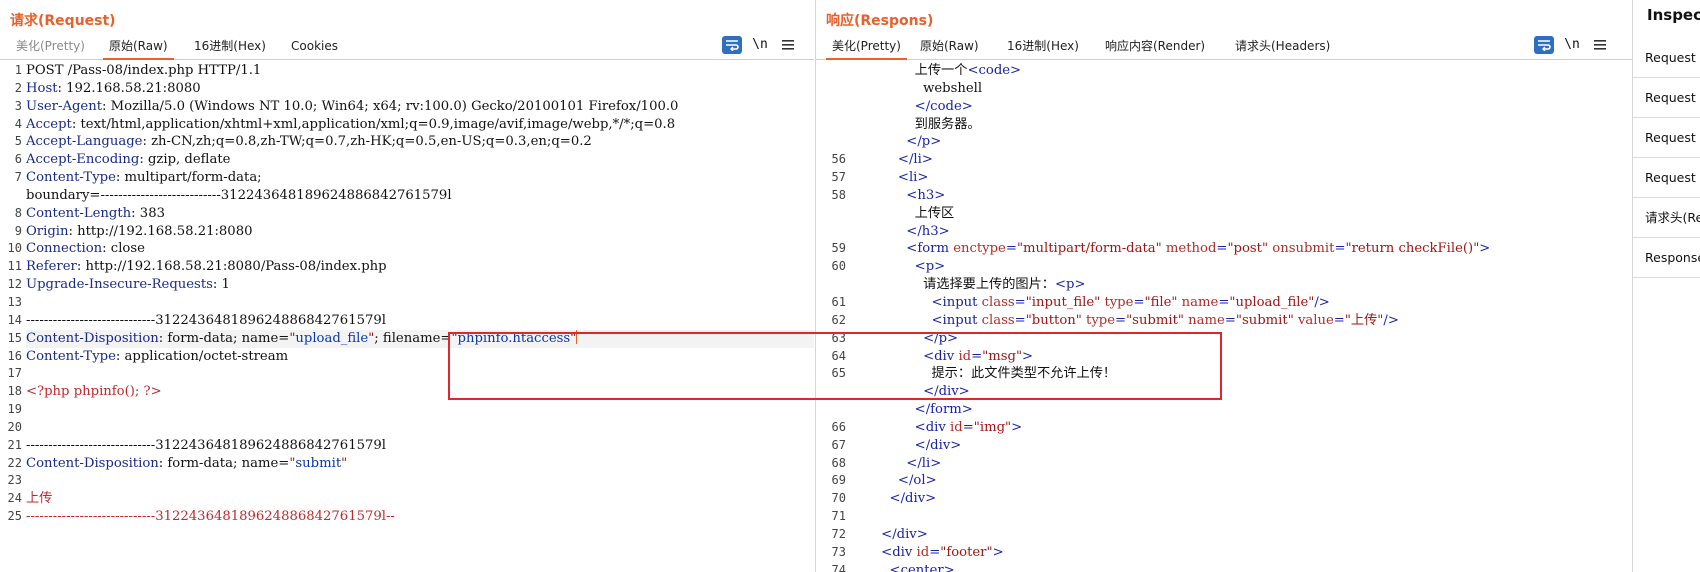 This screenshot has height=572, width=1700. Describe the element at coordinates (1089, 249) in the screenshot. I see `code-token: "multipart/form-data"` at that location.